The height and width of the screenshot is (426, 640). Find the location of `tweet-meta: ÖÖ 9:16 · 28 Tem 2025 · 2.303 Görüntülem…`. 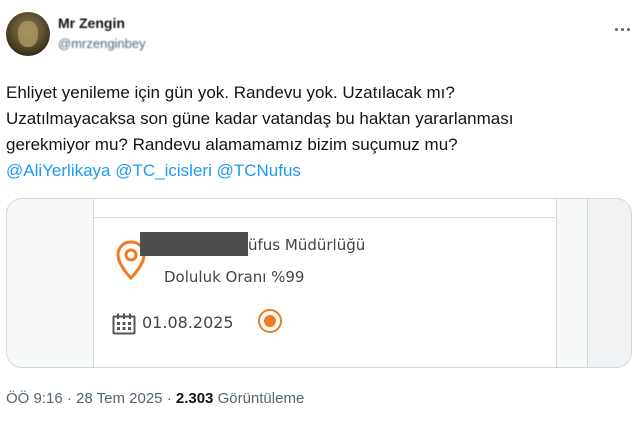

tweet-meta: ÖÖ 9:16 · 28 Tem 2025 · 2.303 Görüntülem… is located at coordinates (155, 398).